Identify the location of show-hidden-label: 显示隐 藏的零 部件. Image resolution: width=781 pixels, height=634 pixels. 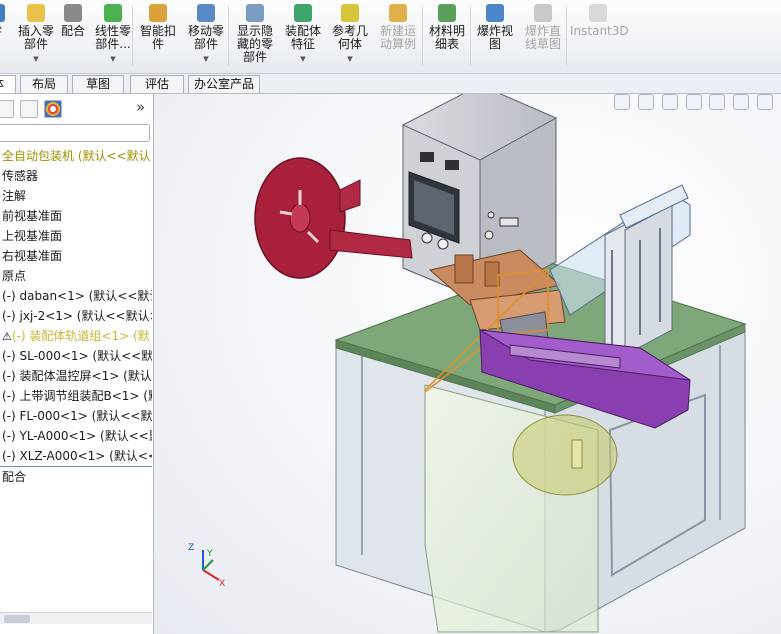
(254, 44).